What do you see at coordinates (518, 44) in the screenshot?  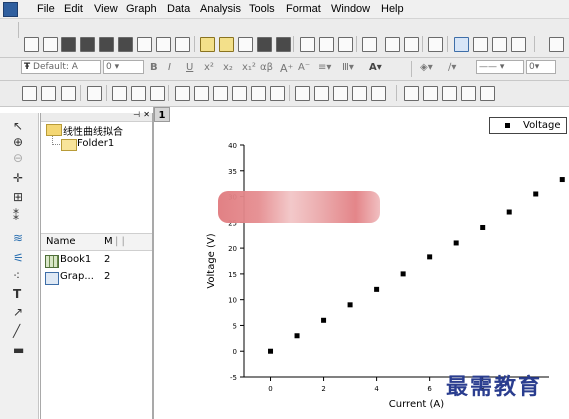 I see `add-app-icon` at bounding box center [518, 44].